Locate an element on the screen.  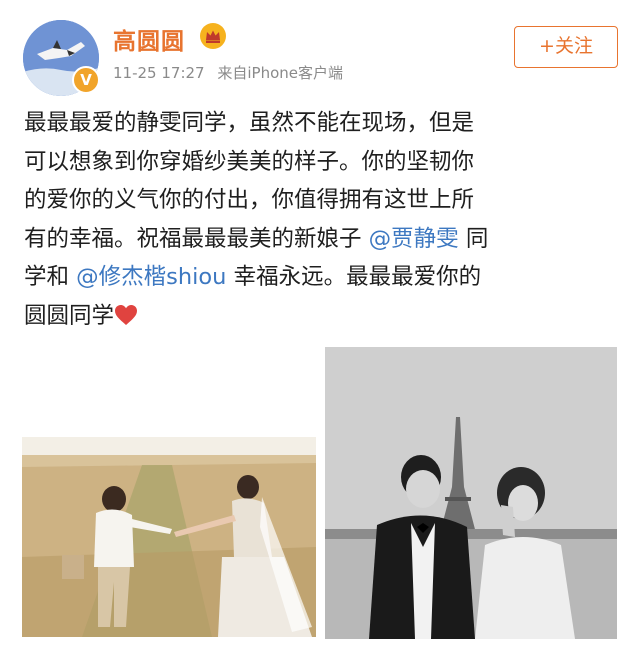
post-line-text: 同 is located at coordinates (473, 238).